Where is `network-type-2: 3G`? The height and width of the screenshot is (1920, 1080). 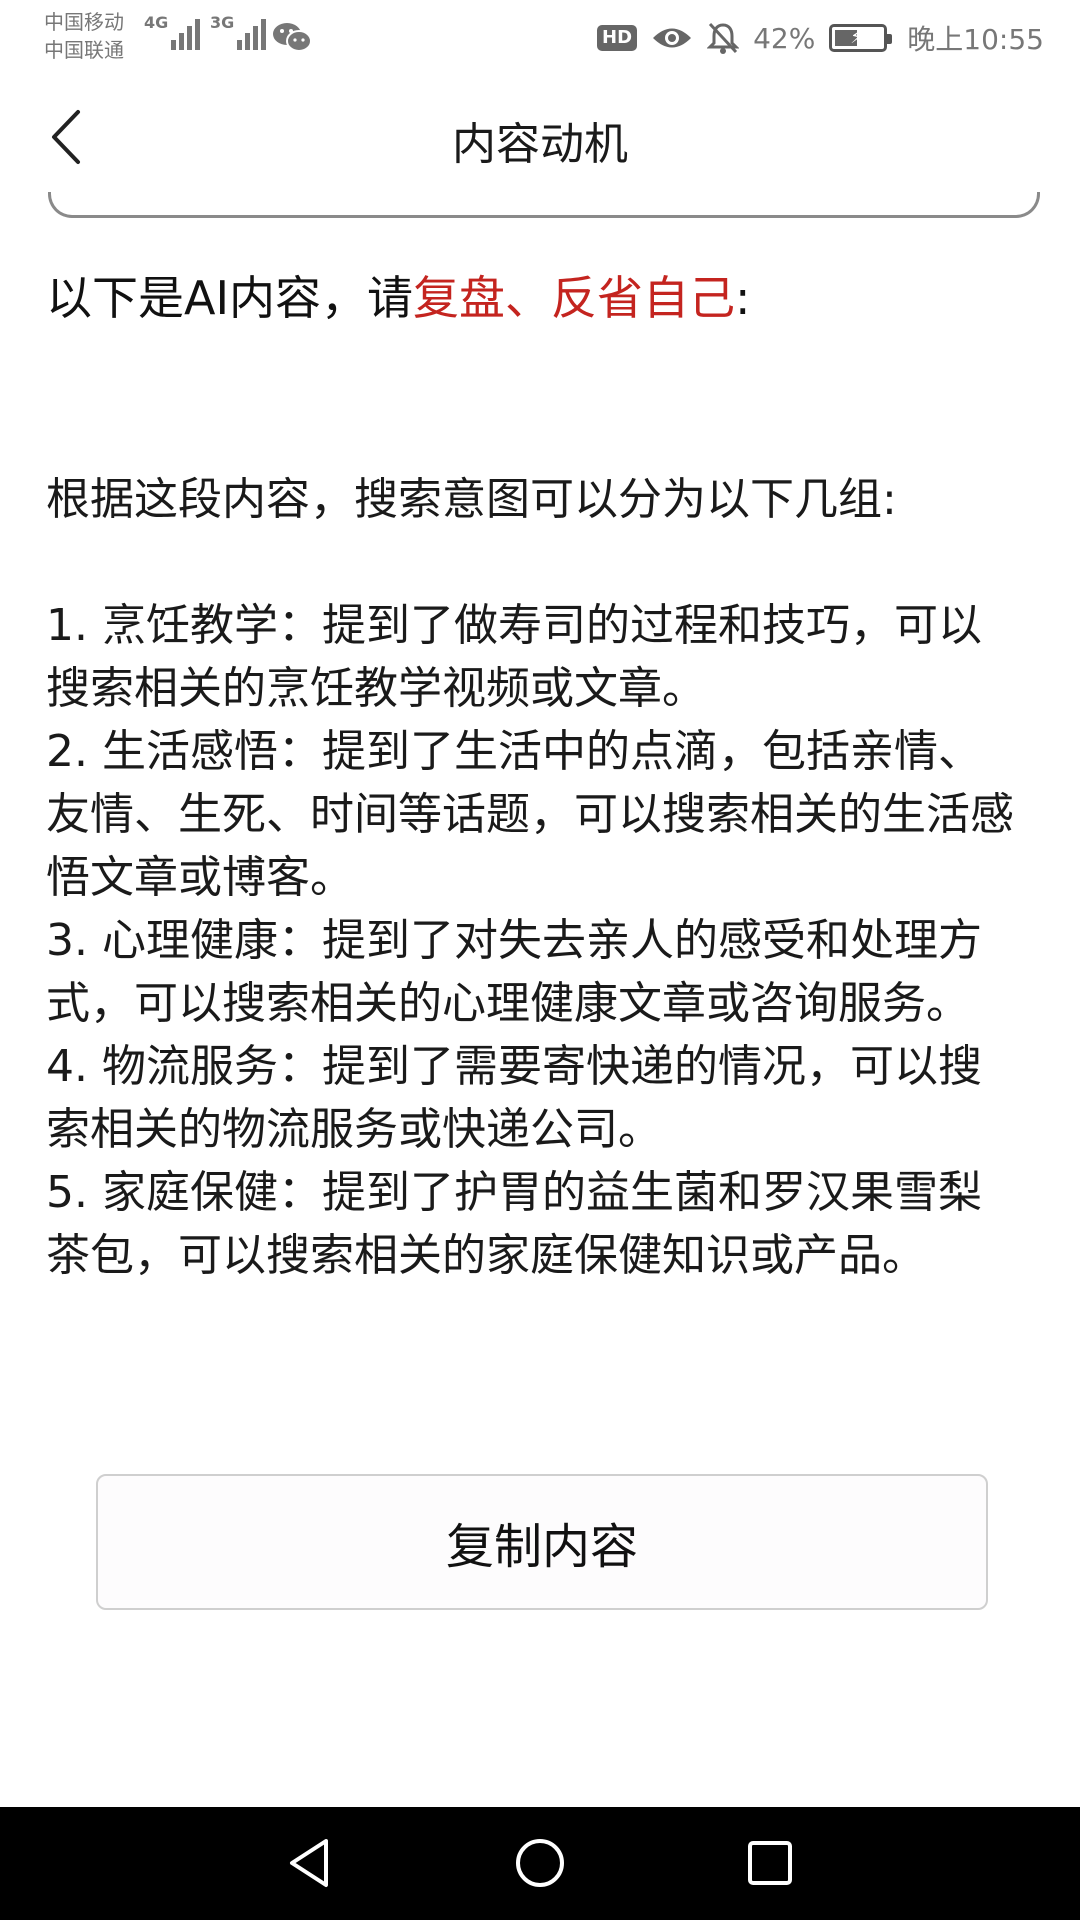
network-type-2: 3G is located at coordinates (222, 22).